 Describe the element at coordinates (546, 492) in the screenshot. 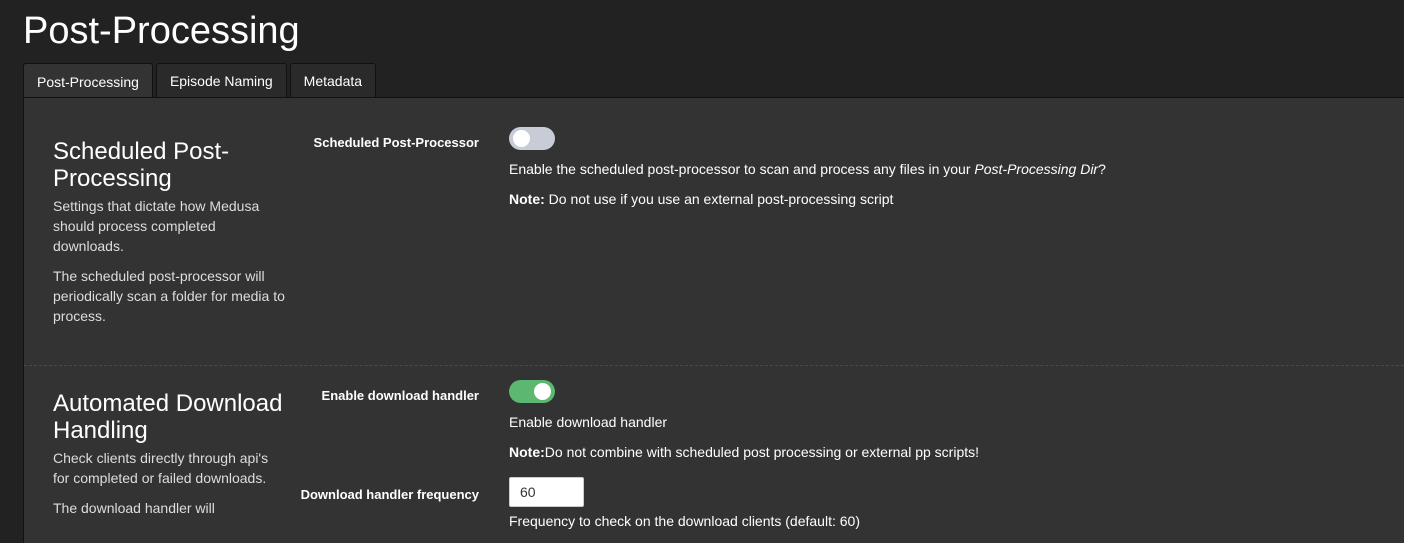

I see `download-handler-frequency-input` at that location.